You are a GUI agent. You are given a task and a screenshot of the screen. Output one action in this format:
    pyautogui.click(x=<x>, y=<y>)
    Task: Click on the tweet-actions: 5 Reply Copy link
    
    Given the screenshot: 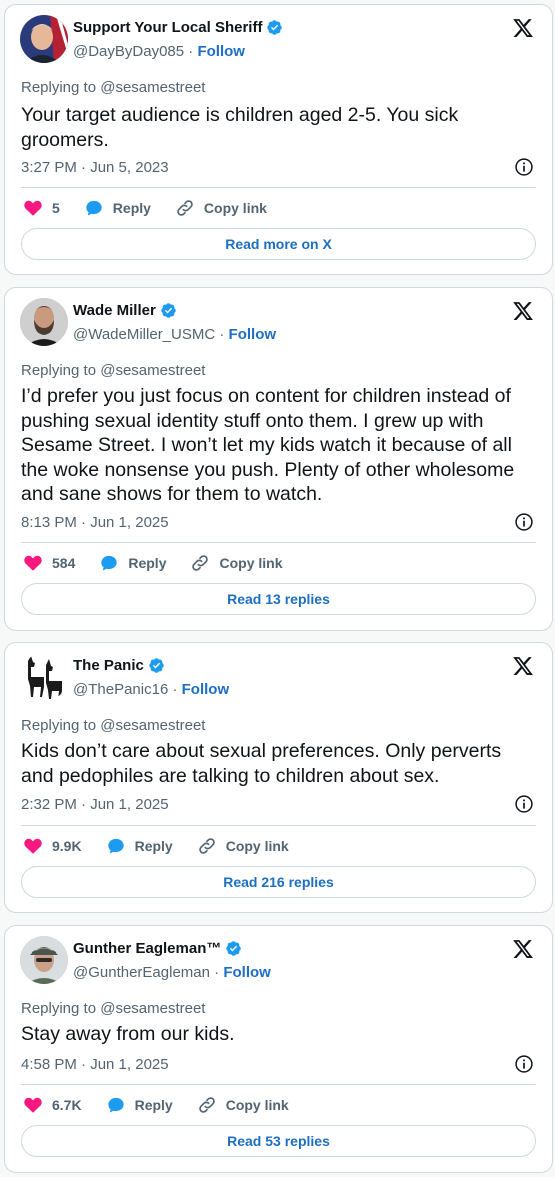 What is the action you would take?
    pyautogui.click(x=157, y=208)
    